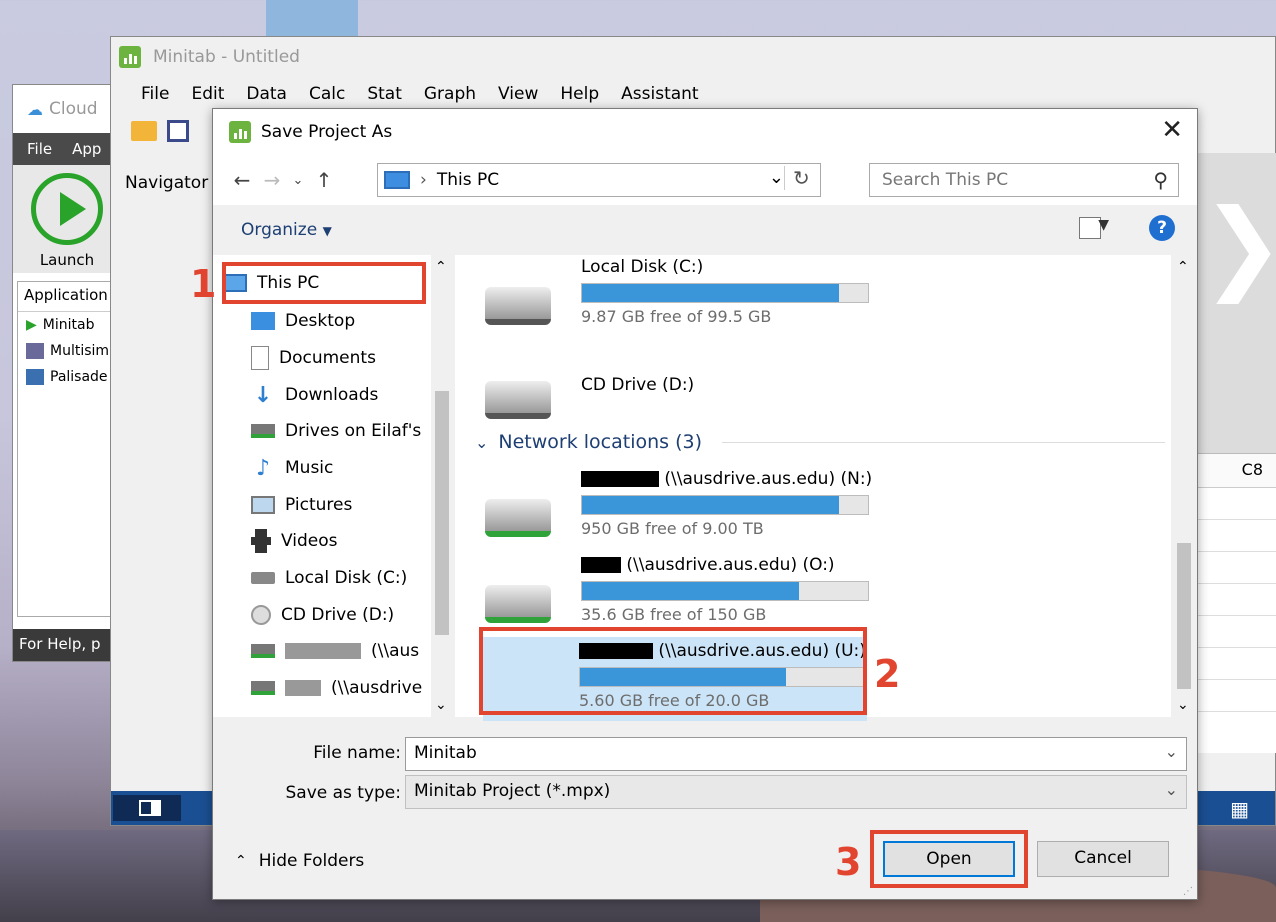 This screenshot has width=1276, height=922. Describe the element at coordinates (150, 808) in the screenshot. I see `panel-icon` at that location.